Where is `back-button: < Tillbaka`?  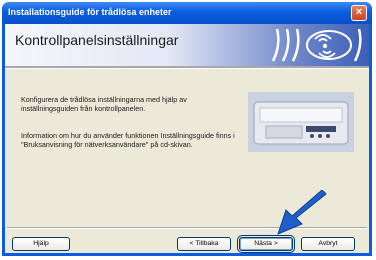
back-button: < Tillbaka is located at coordinates (204, 244).